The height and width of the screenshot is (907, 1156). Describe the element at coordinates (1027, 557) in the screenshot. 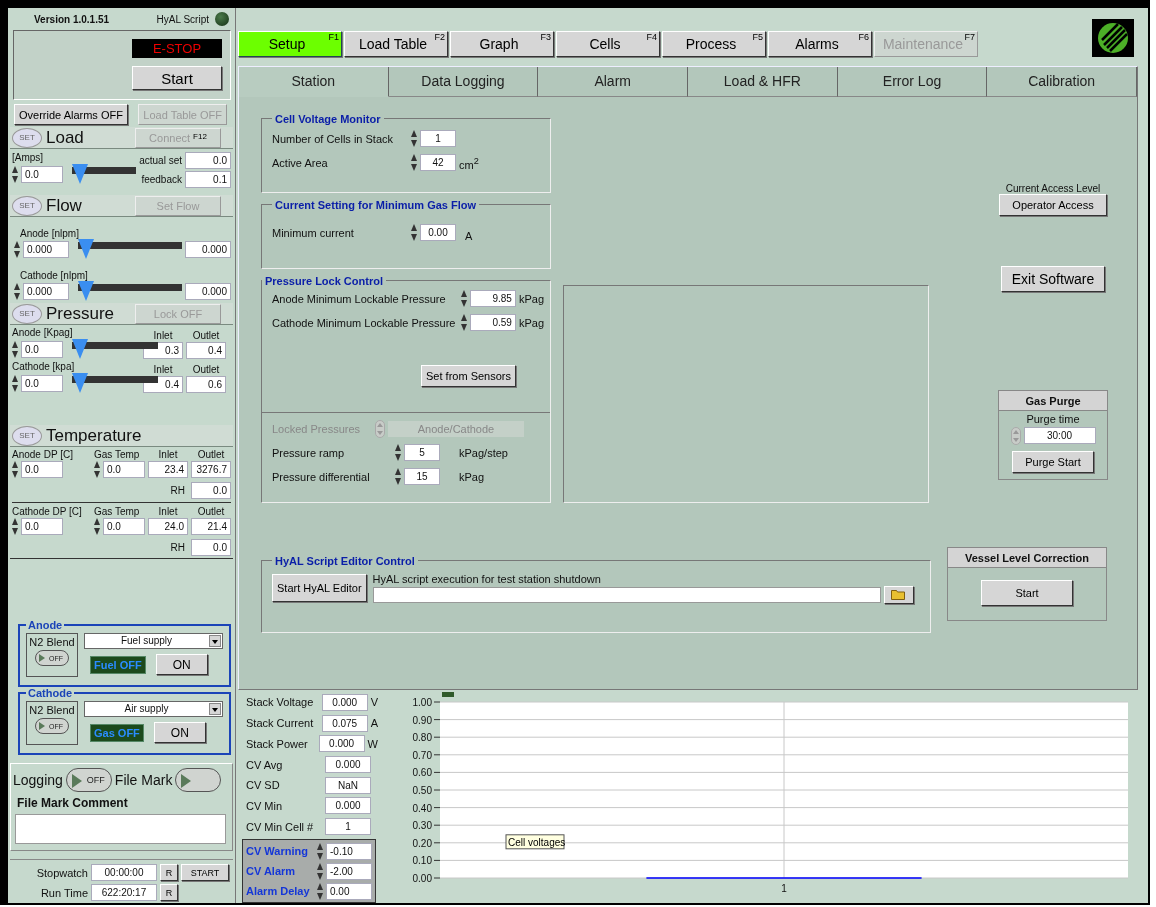

I see `panel-title: Vessel Level Correction` at that location.